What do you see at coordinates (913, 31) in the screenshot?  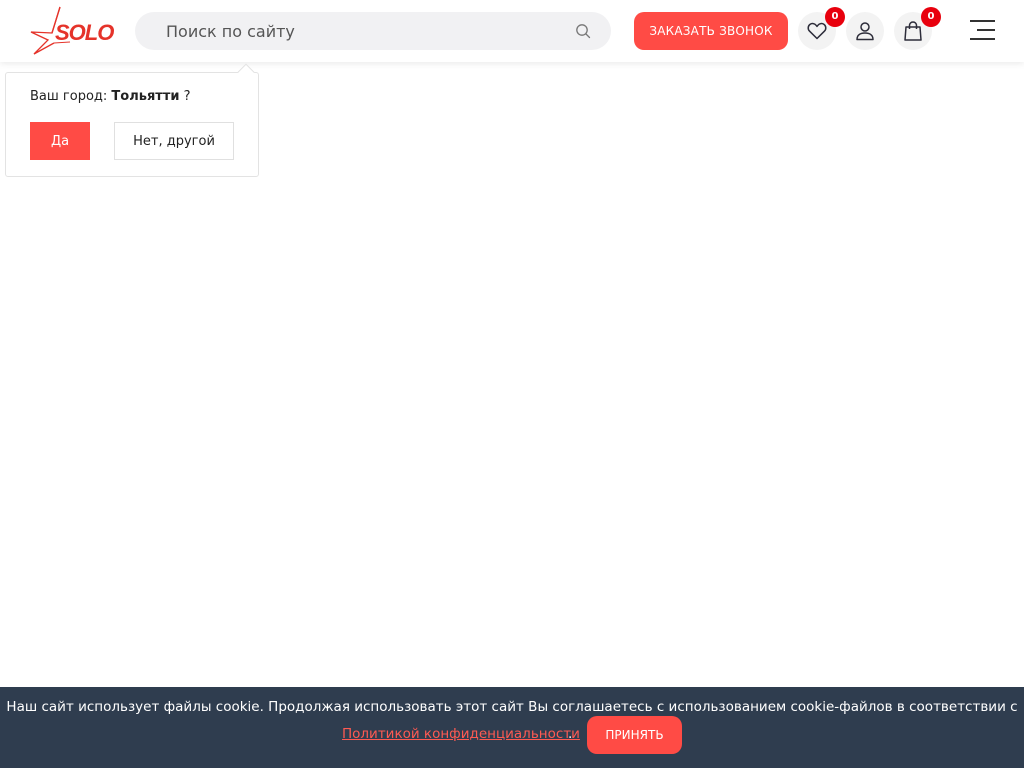 I see `bag-icon` at bounding box center [913, 31].